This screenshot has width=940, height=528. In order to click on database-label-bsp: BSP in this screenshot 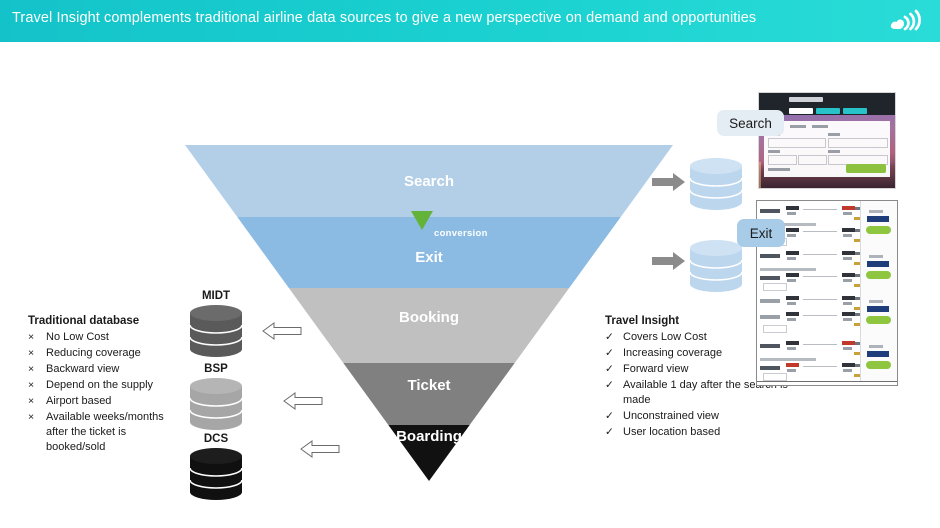, I will do `click(216, 369)`.